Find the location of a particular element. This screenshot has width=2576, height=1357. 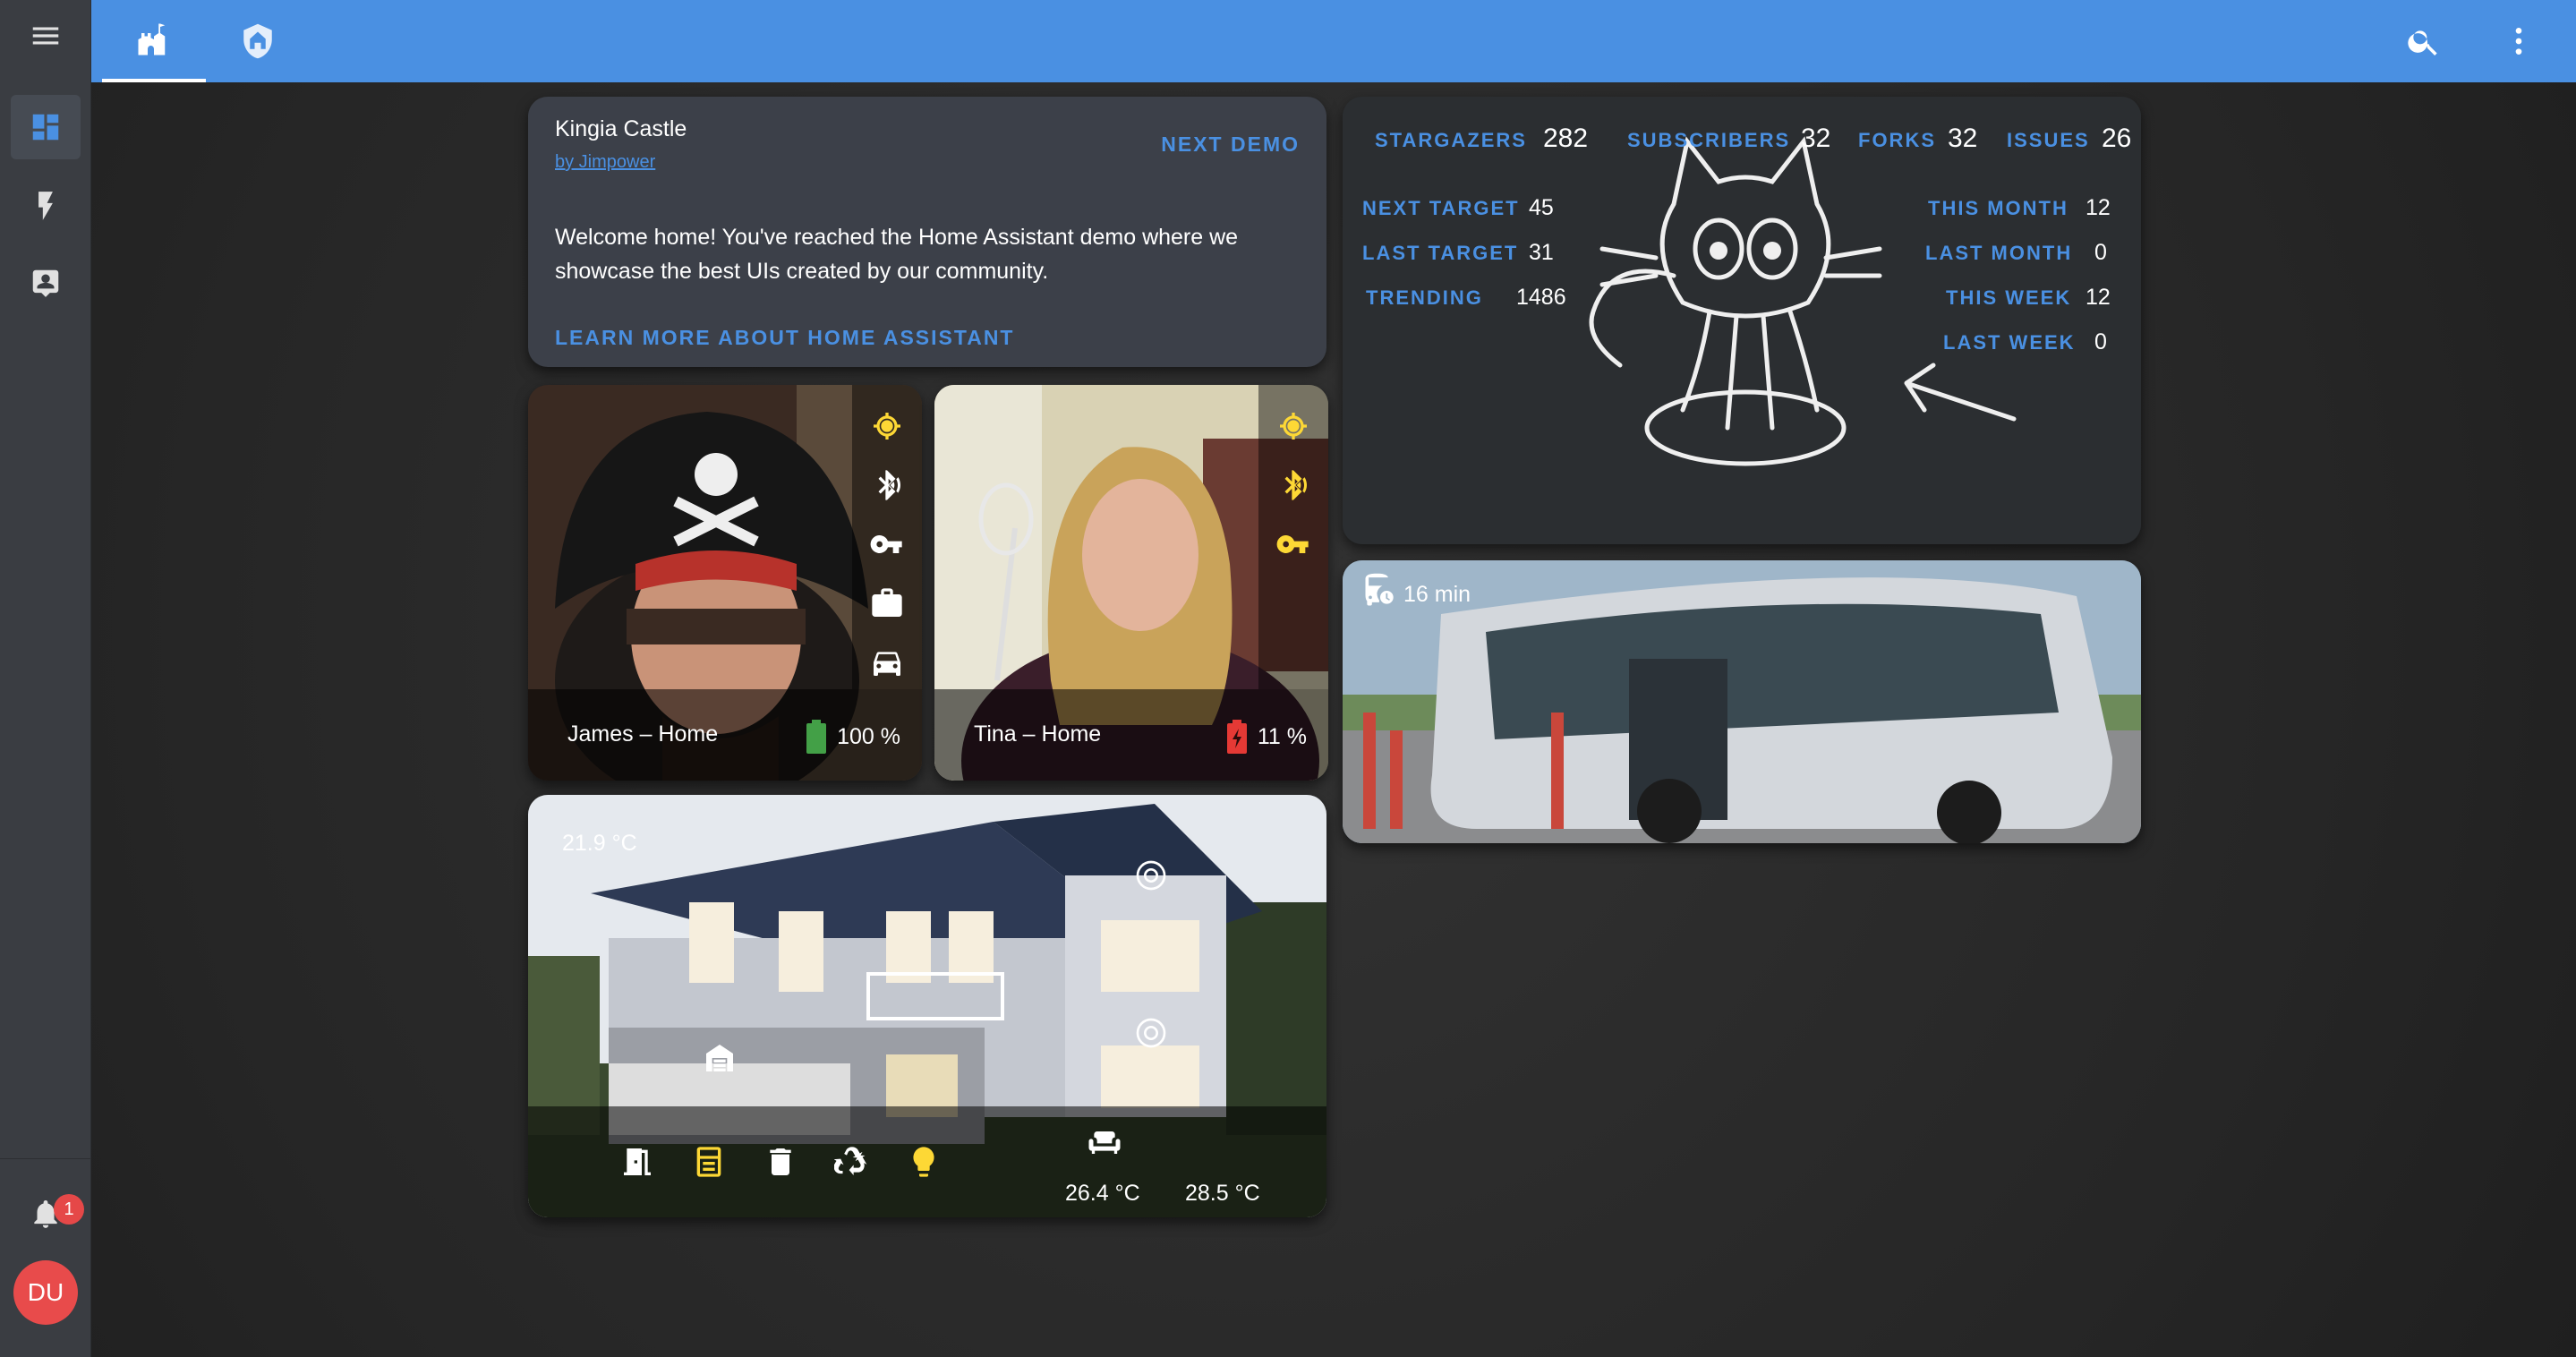

next-target-label: NEXT TARGET is located at coordinates (1441, 208).